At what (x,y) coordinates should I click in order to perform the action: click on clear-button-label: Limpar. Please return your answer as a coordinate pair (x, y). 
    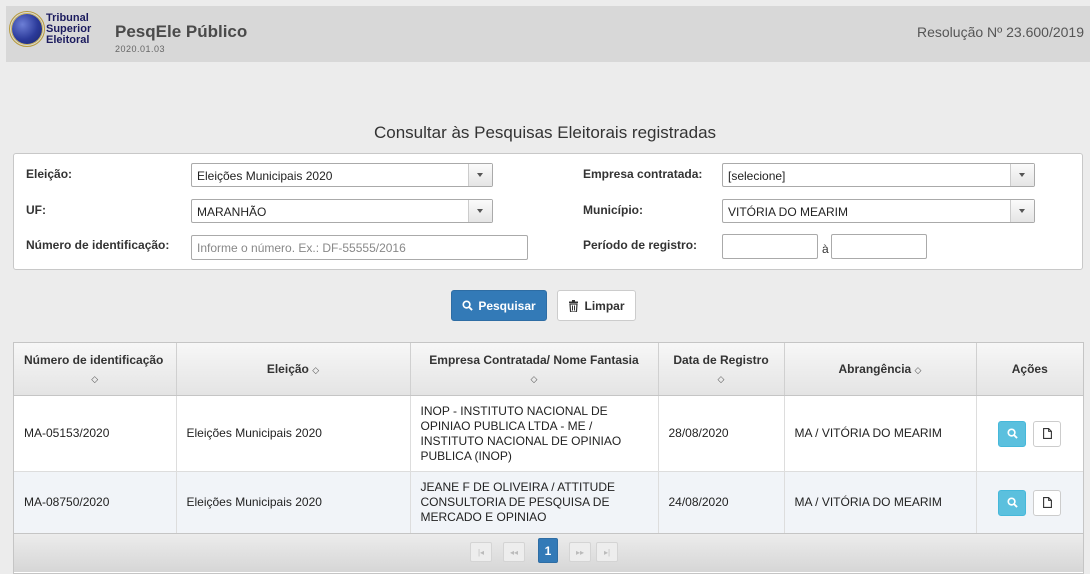
    Looking at the image, I should click on (604, 305).